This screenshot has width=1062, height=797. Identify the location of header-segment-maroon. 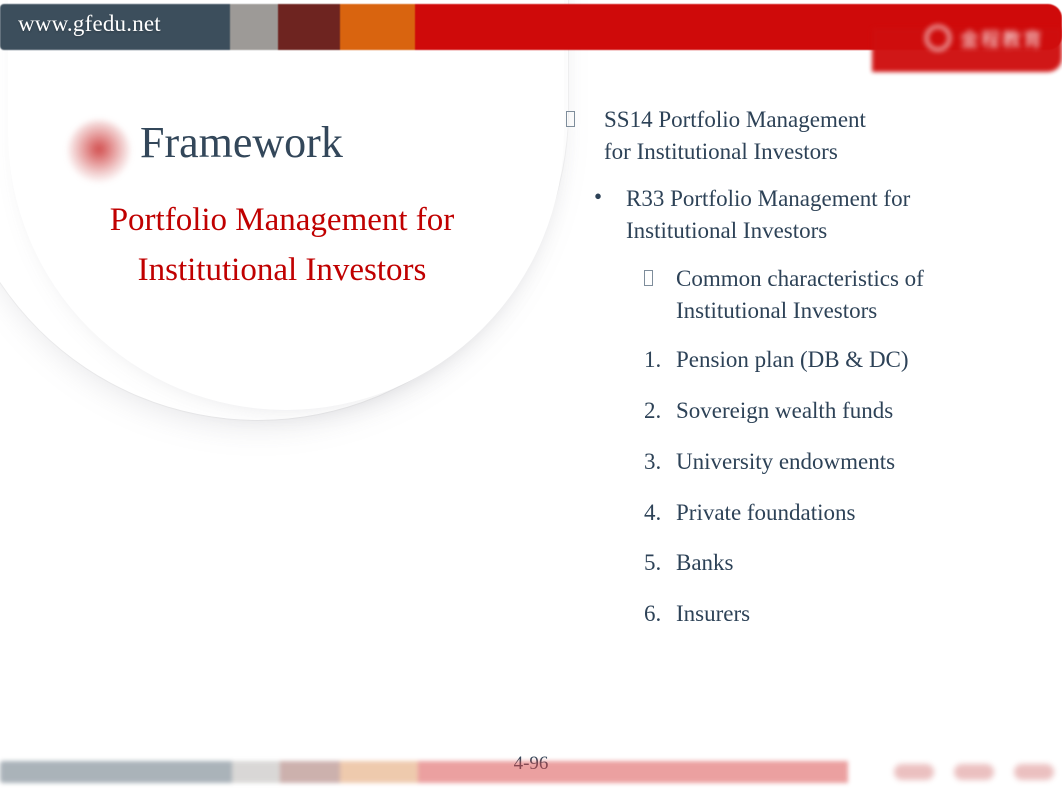
(309, 27).